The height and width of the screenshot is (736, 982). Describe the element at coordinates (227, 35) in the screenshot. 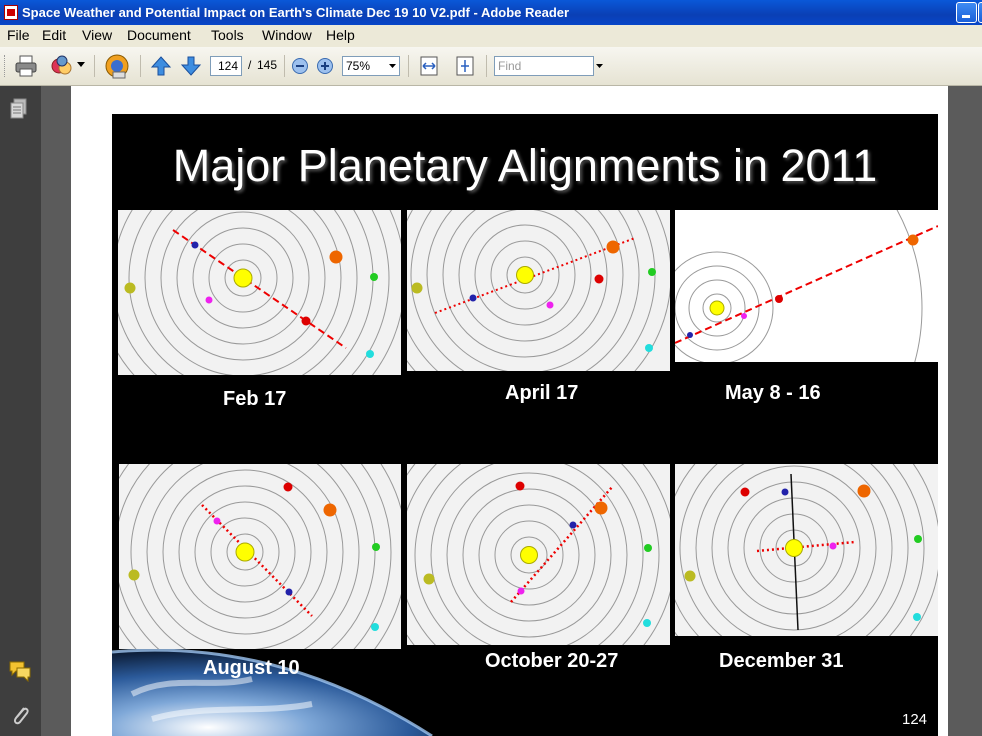

I see `menu-tools: Tools` at that location.